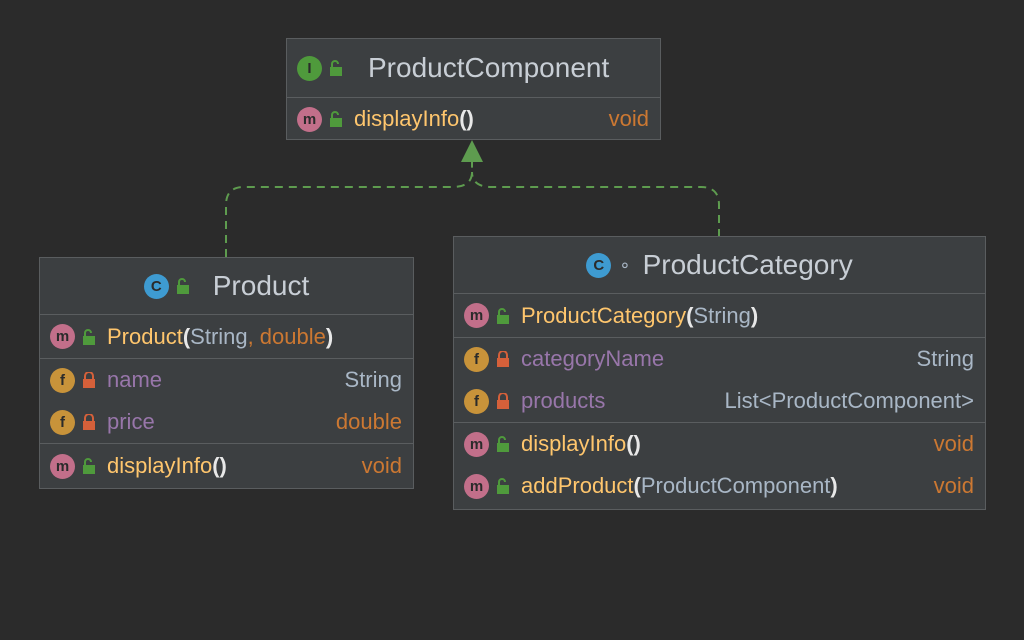 This screenshot has width=1024, height=640. I want to click on field-row: f name String, so click(226, 380).